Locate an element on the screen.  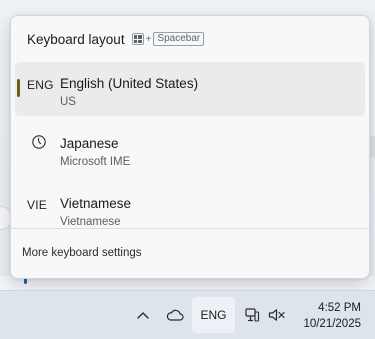
windows-key-icon is located at coordinates (137, 39).